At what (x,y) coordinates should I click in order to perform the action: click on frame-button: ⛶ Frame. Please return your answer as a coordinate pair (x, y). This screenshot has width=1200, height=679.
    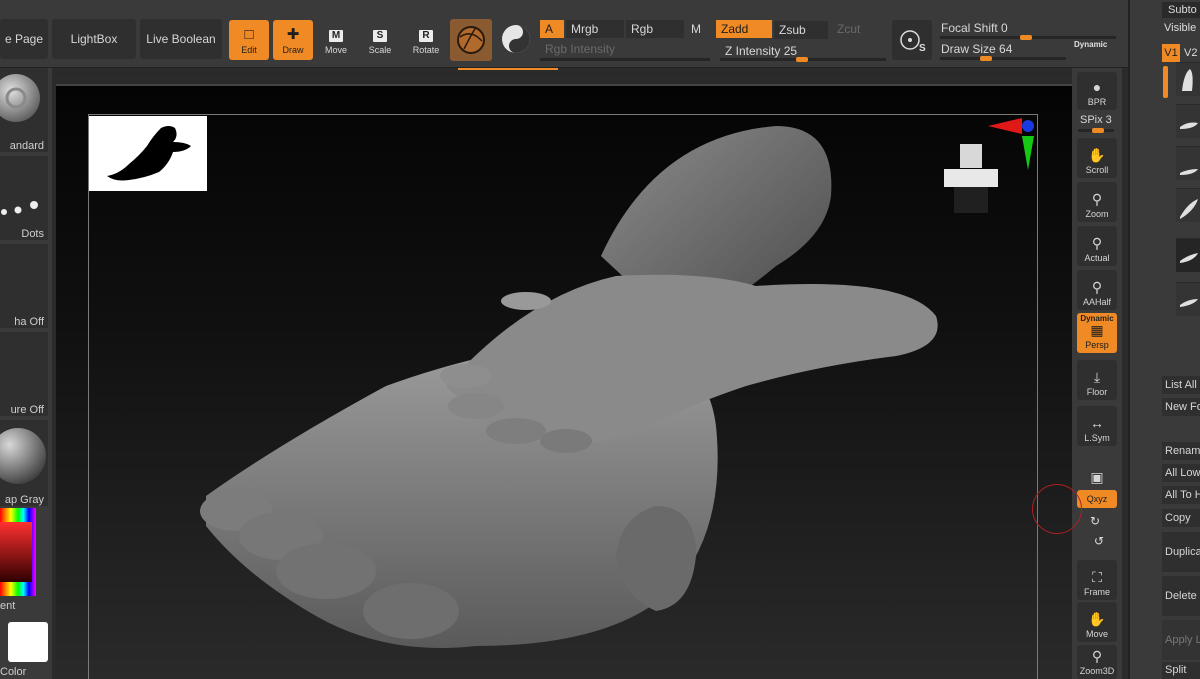
    Looking at the image, I should click on (1097, 580).